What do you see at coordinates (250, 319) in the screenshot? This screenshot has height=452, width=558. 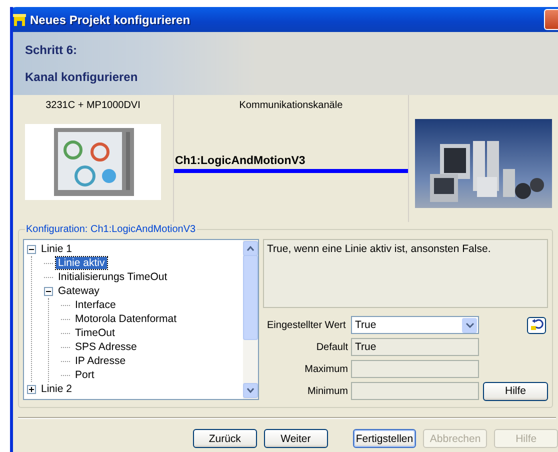 I see `scrollbar` at bounding box center [250, 319].